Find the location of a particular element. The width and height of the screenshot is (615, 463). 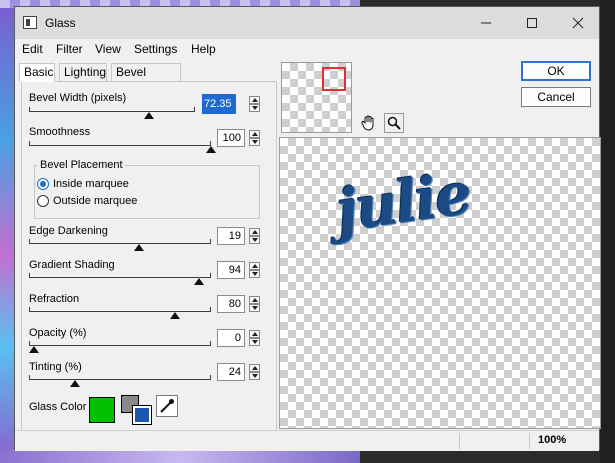

menu-view: View is located at coordinates (108, 49).